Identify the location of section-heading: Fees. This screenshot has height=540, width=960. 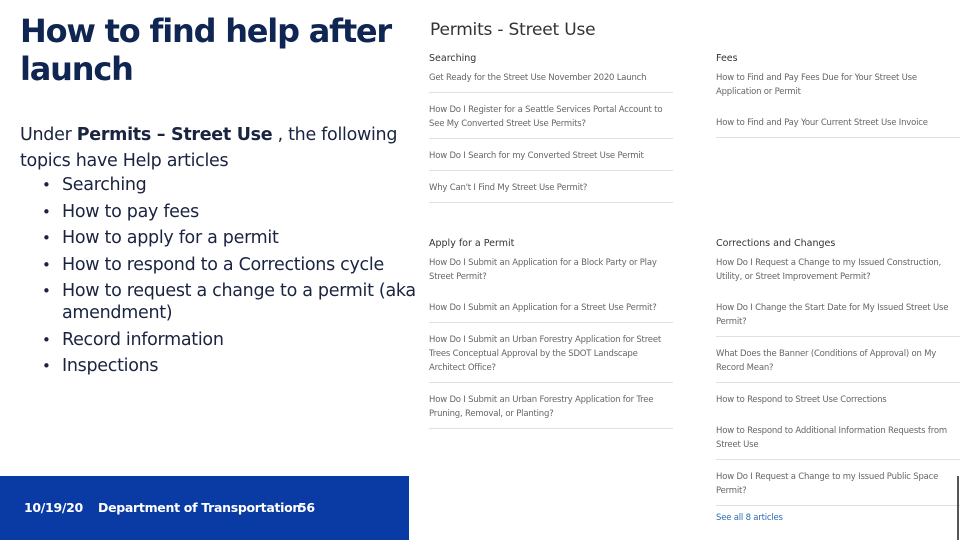
(727, 58).